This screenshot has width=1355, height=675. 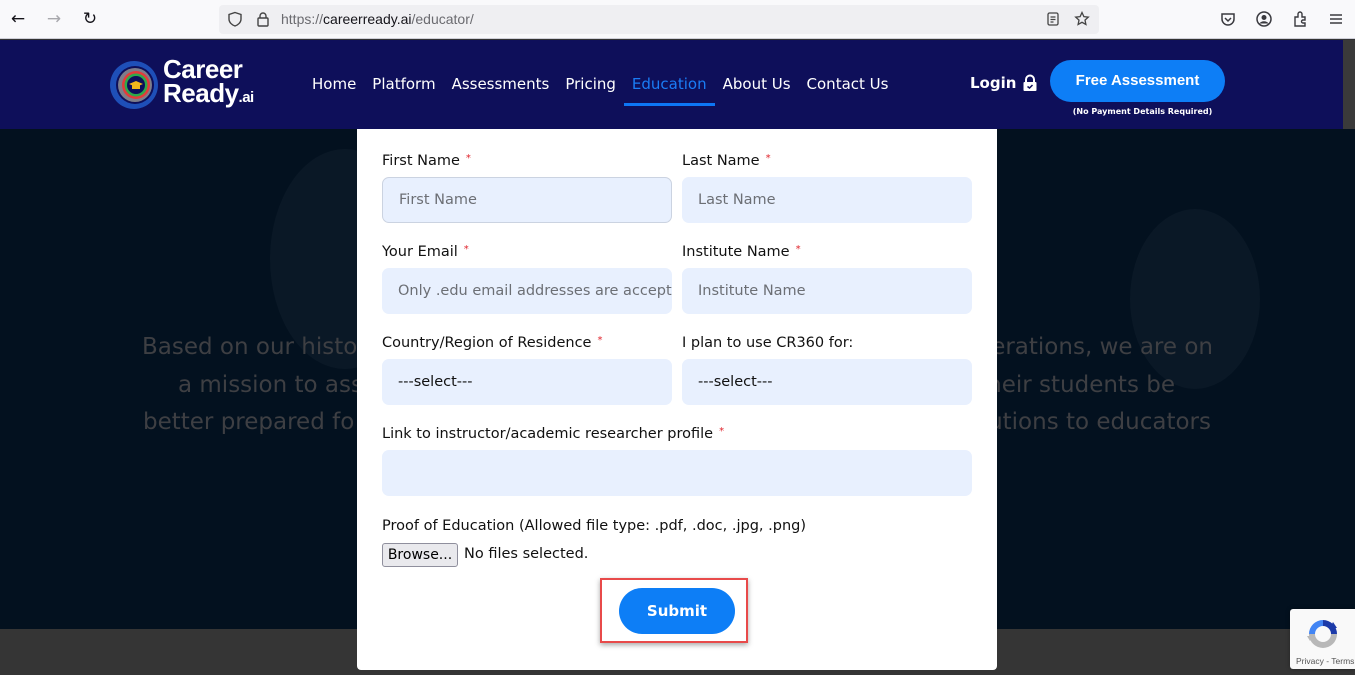 I want to click on file-status: No files selected., so click(x=526, y=554).